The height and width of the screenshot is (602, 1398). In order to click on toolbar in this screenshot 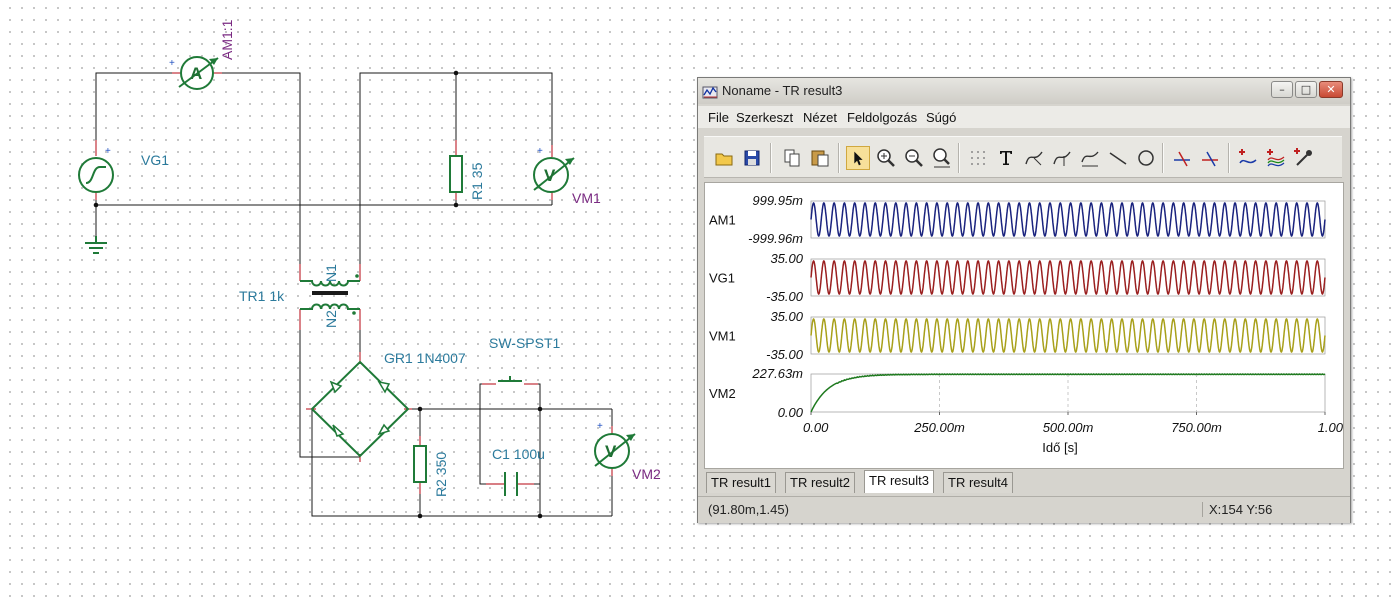, I will do `click(1023, 157)`.